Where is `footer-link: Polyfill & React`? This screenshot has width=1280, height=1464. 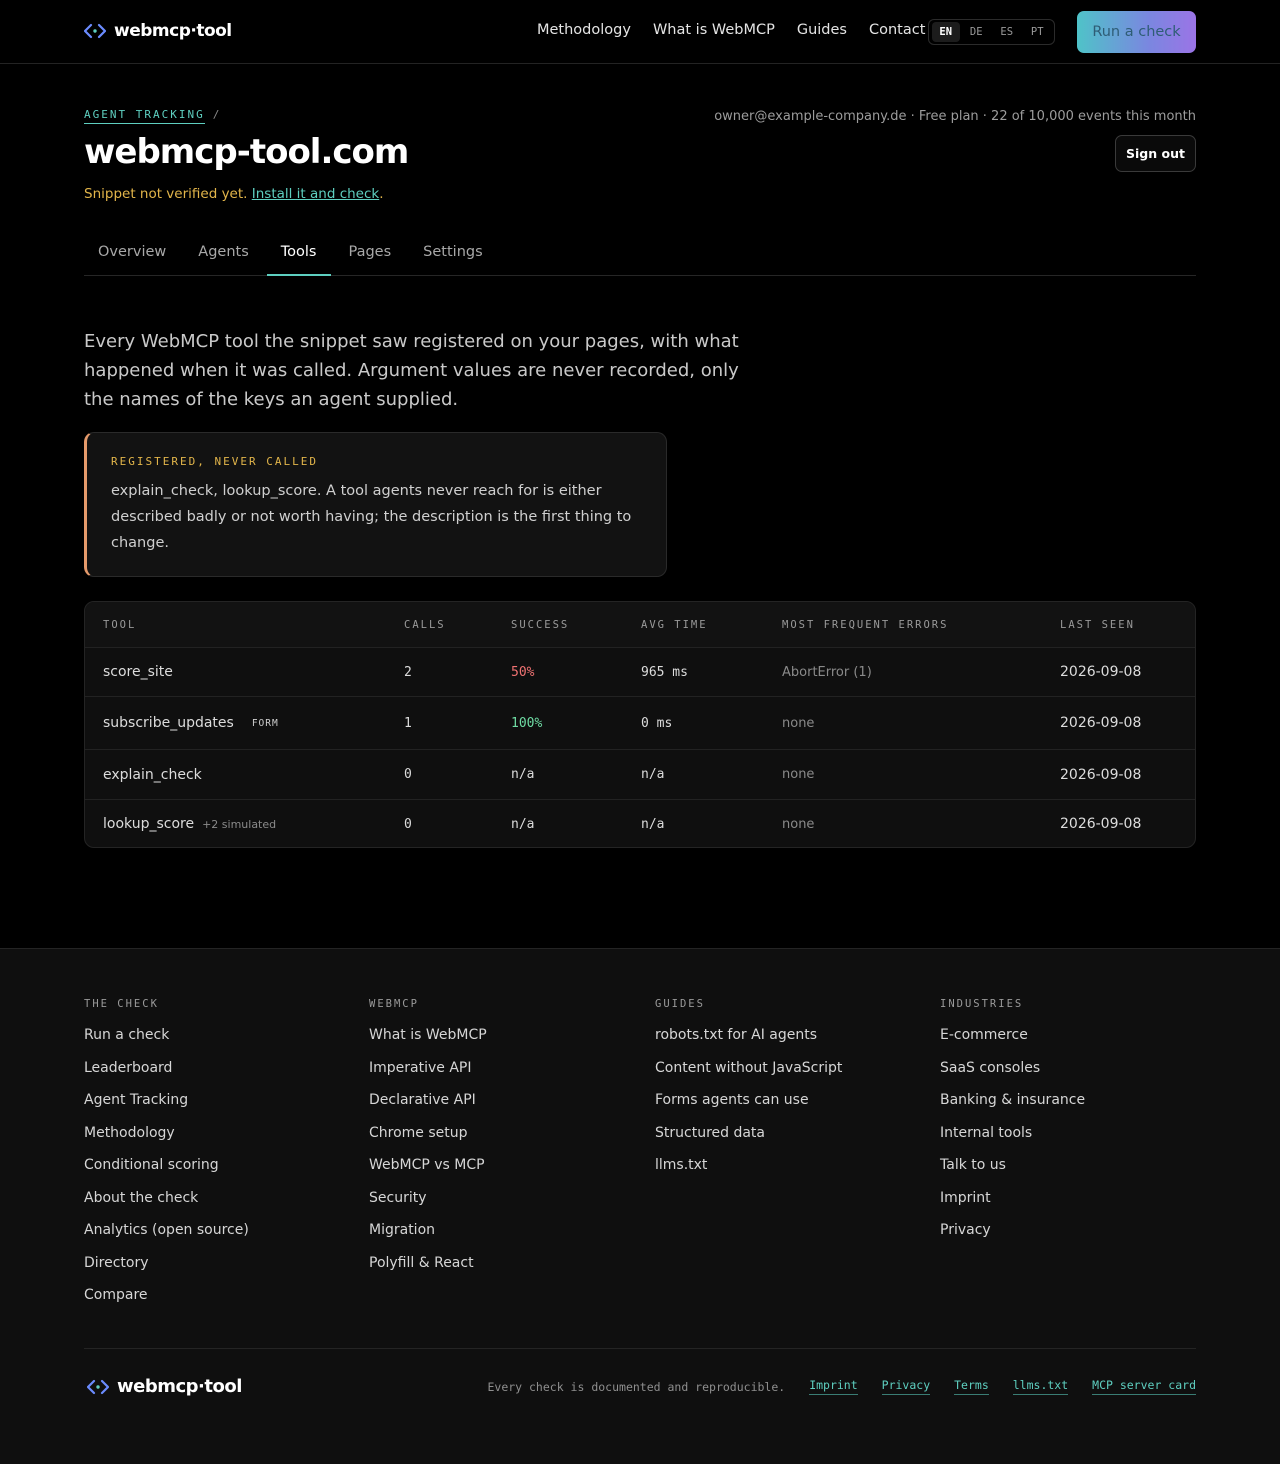 footer-link: Polyfill & React is located at coordinates (428, 1269).